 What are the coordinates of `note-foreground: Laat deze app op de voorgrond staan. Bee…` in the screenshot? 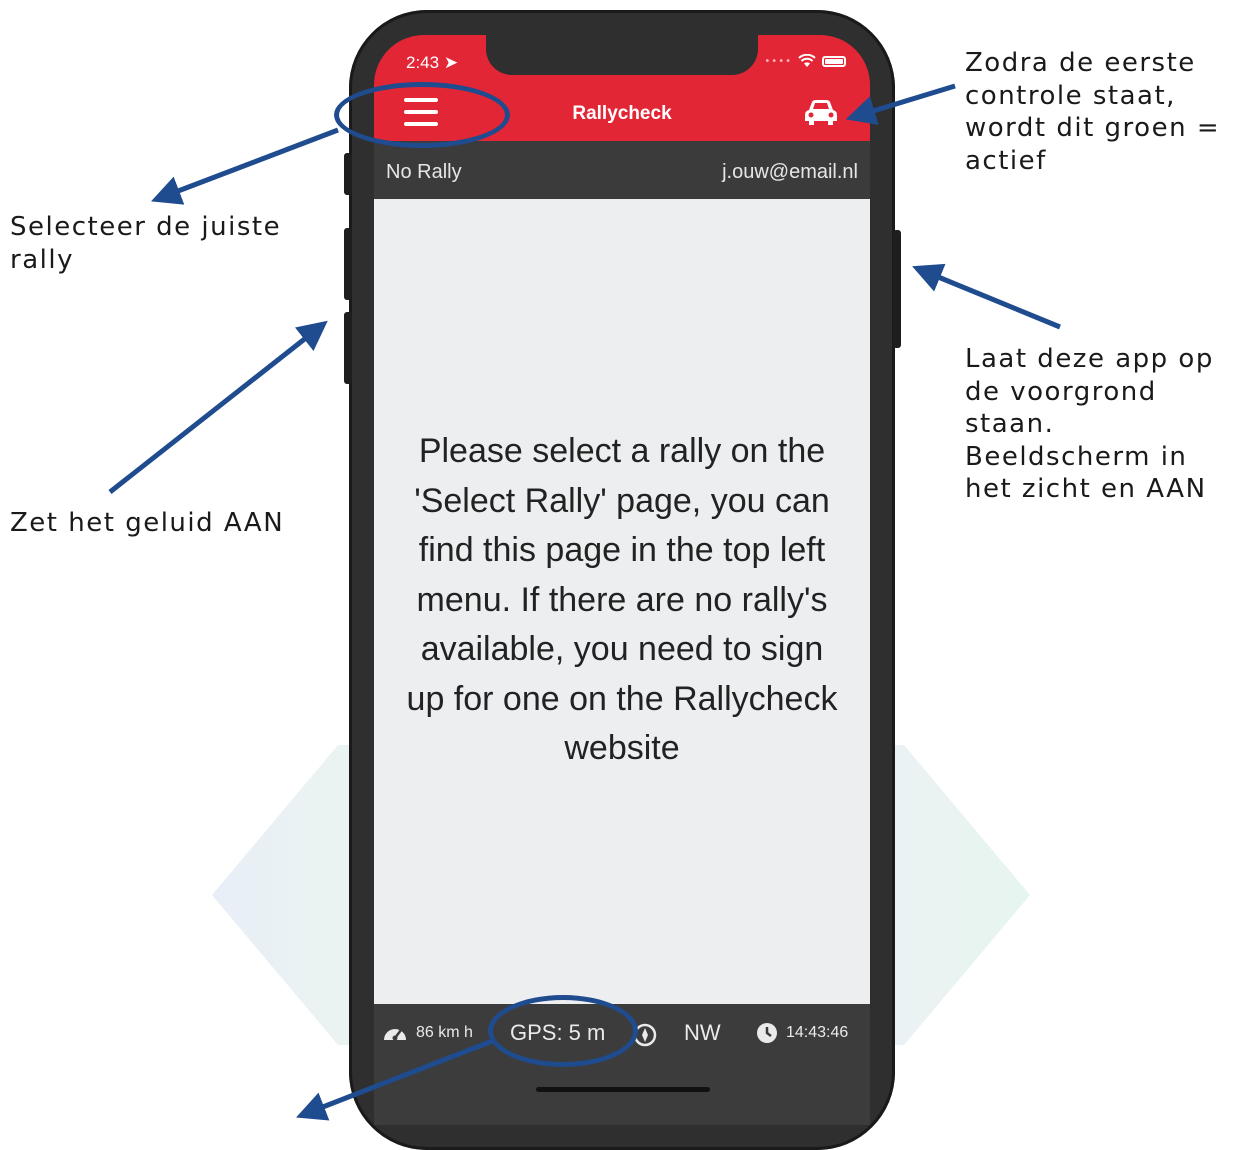 It's located at (1089, 424).